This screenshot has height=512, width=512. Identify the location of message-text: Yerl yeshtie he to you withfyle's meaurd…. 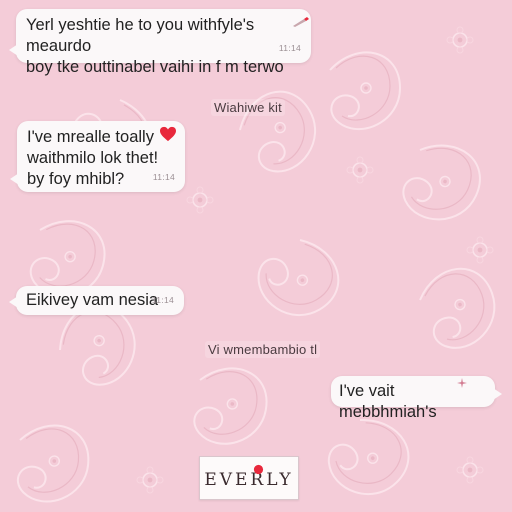
(155, 46).